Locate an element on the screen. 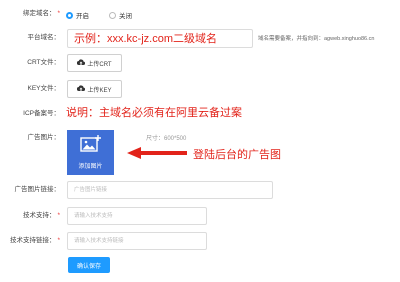 The width and height of the screenshot is (400, 282). platform-domain-hint: 域名需要备案，并指向到：agweb.xinghuo86.cn is located at coordinates (316, 39).